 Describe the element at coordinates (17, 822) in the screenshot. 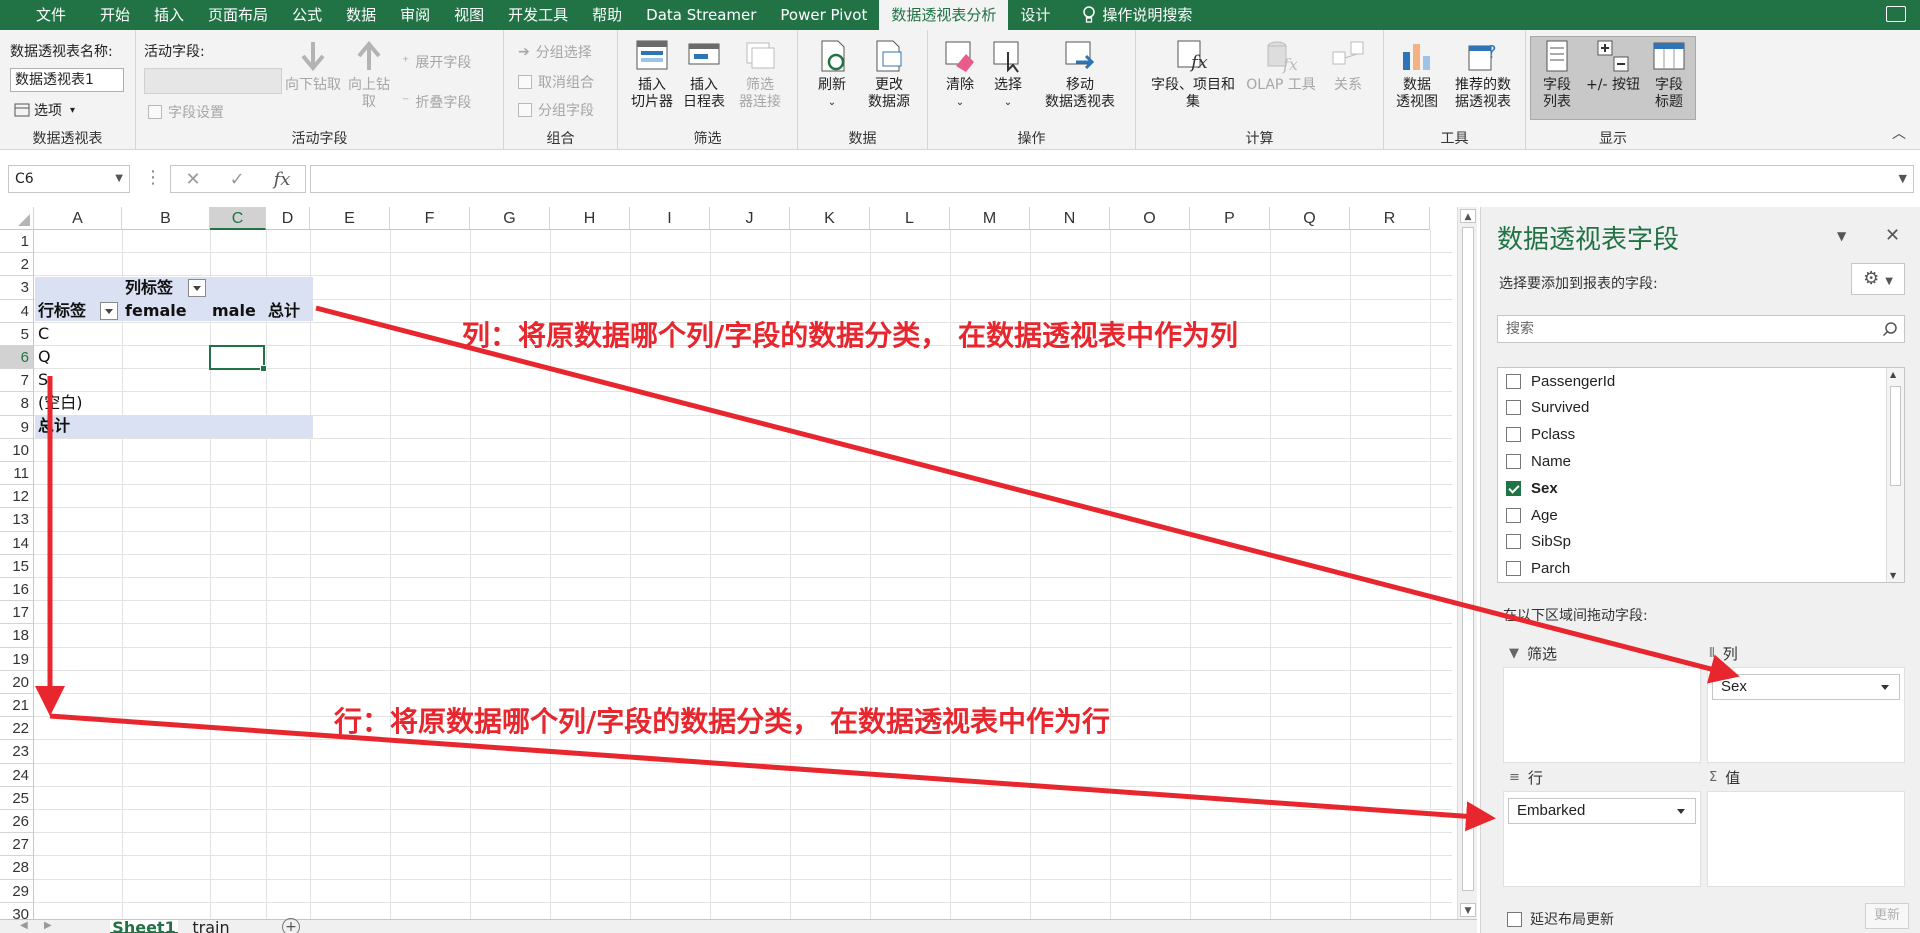

I see `row-header-26: 26` at that location.